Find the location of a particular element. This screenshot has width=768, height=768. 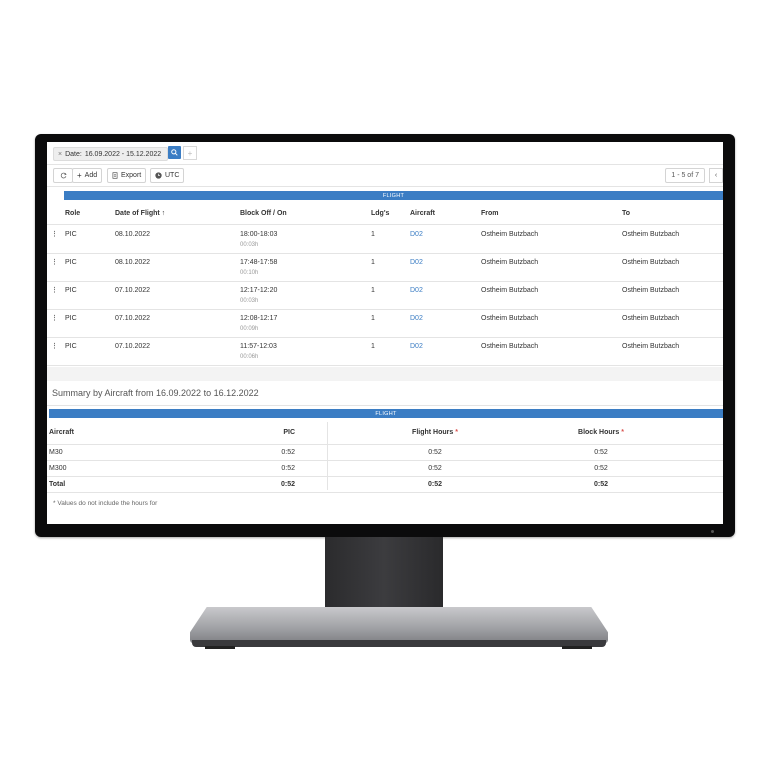

summary-cell-aircraft: M300 is located at coordinates (58, 468).